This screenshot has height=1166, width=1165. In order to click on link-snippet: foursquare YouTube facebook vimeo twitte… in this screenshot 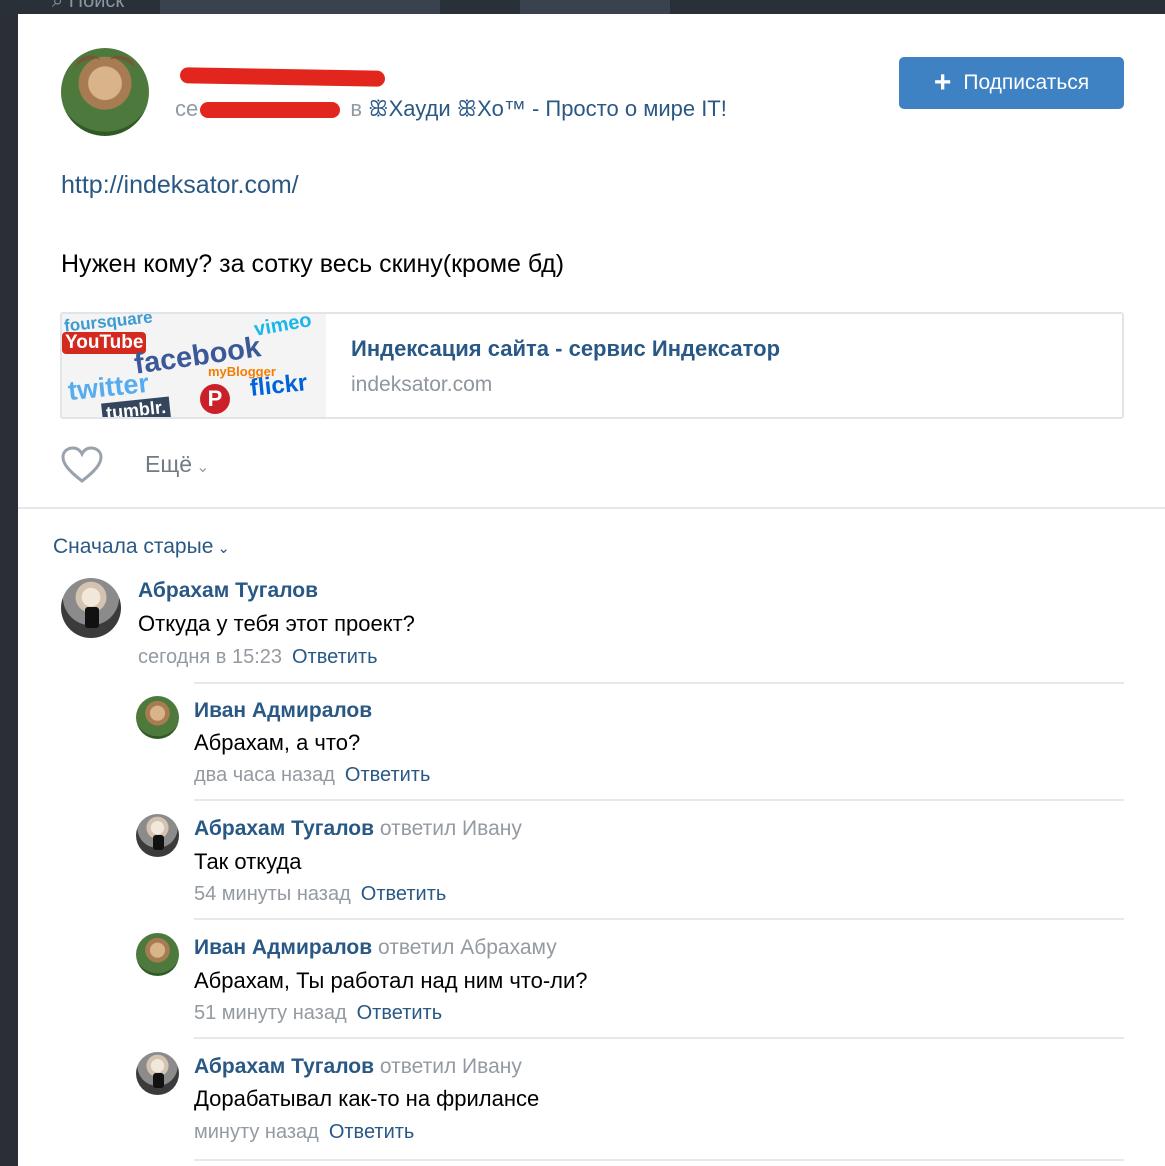, I will do `click(592, 365)`.